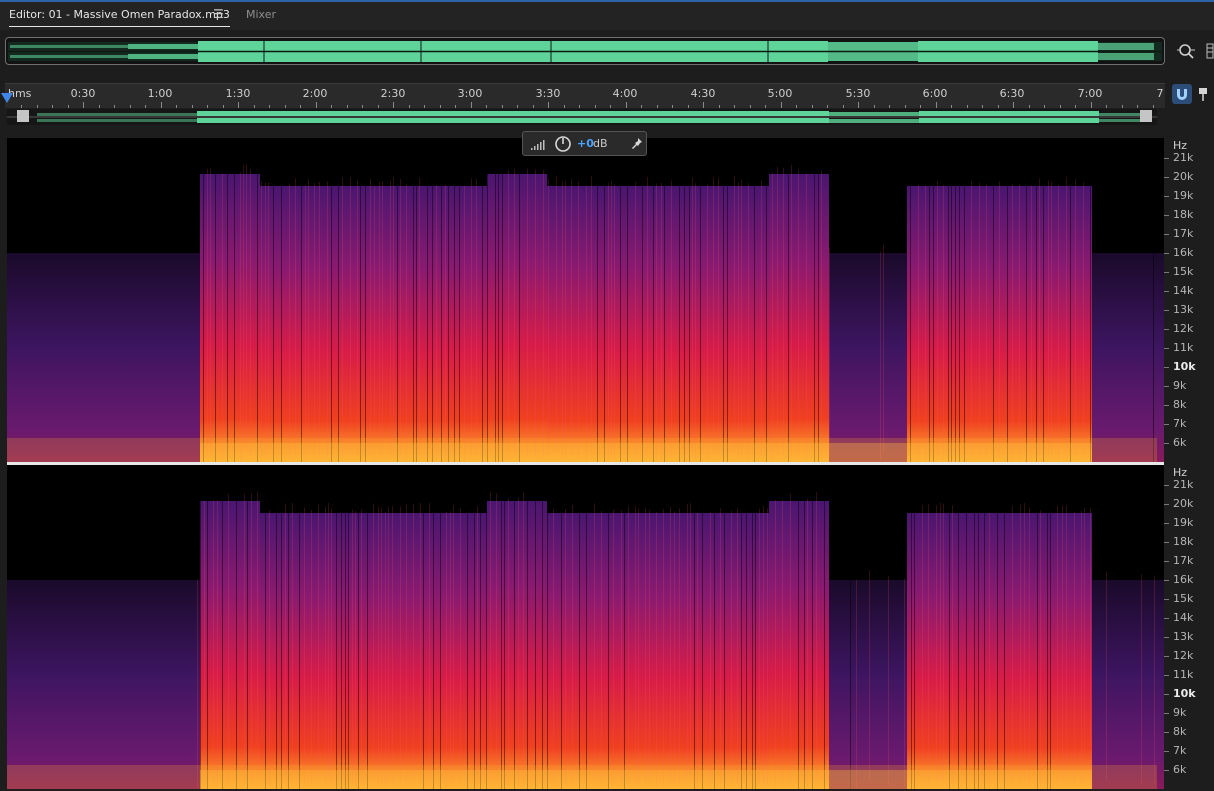 Image resolution: width=1214 pixels, height=791 pixels. I want to click on ruler-label-2-30: 2:30, so click(393, 93).